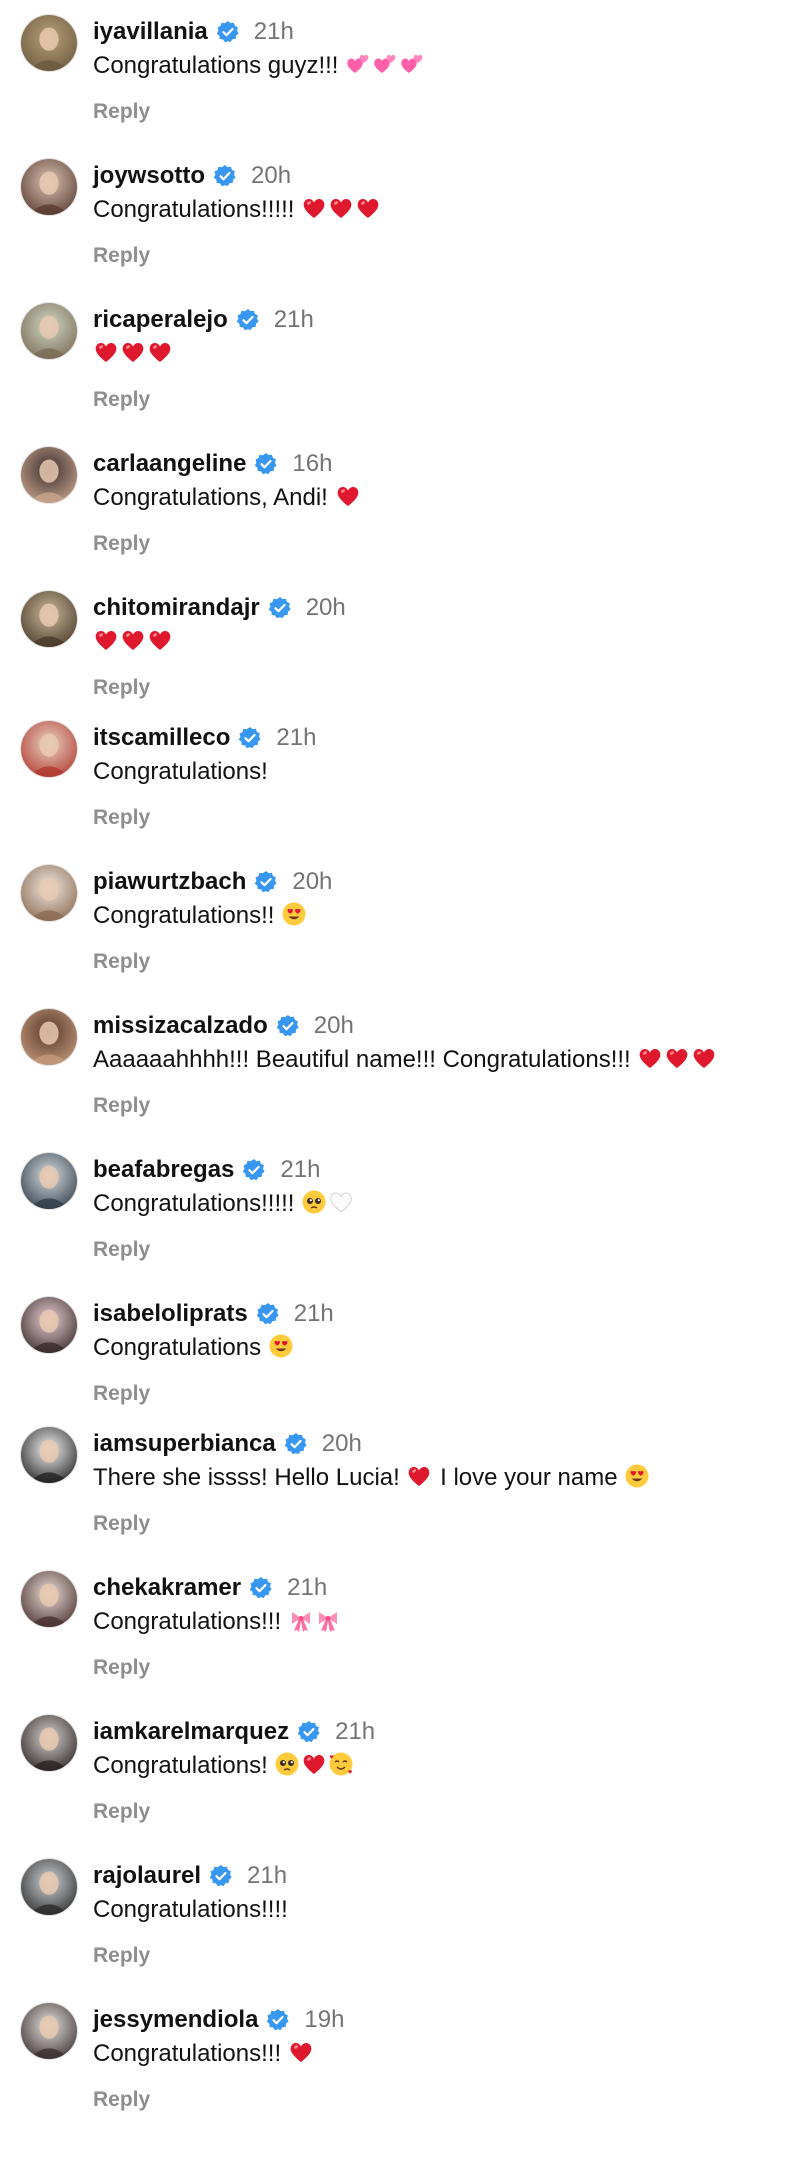 The width and height of the screenshot is (800, 2172). Describe the element at coordinates (187, 2053) in the screenshot. I see `comment-body: Congratulations!!!` at that location.